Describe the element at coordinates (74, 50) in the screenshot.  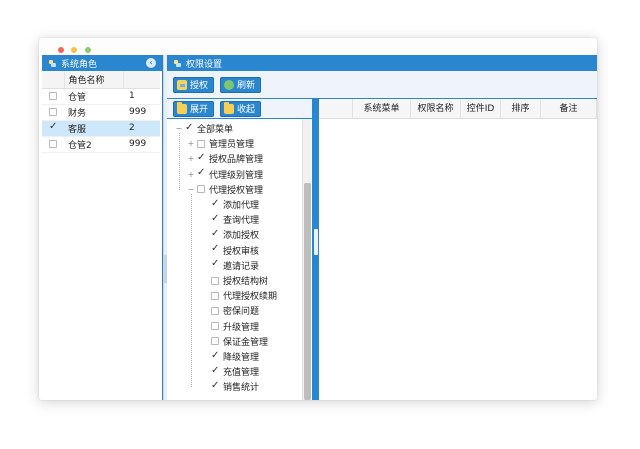
I see `minimize-window-button` at that location.